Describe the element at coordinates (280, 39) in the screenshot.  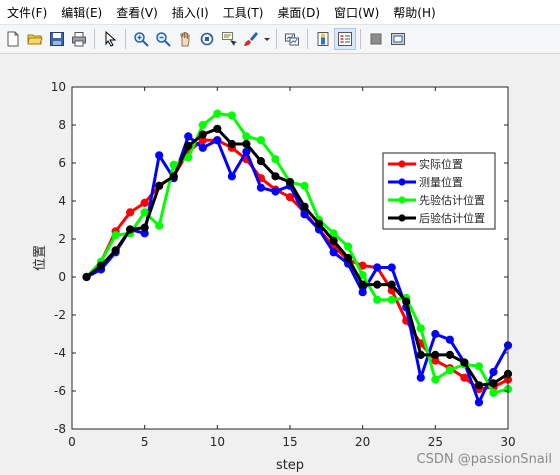
I see `figure-toolbar` at that location.